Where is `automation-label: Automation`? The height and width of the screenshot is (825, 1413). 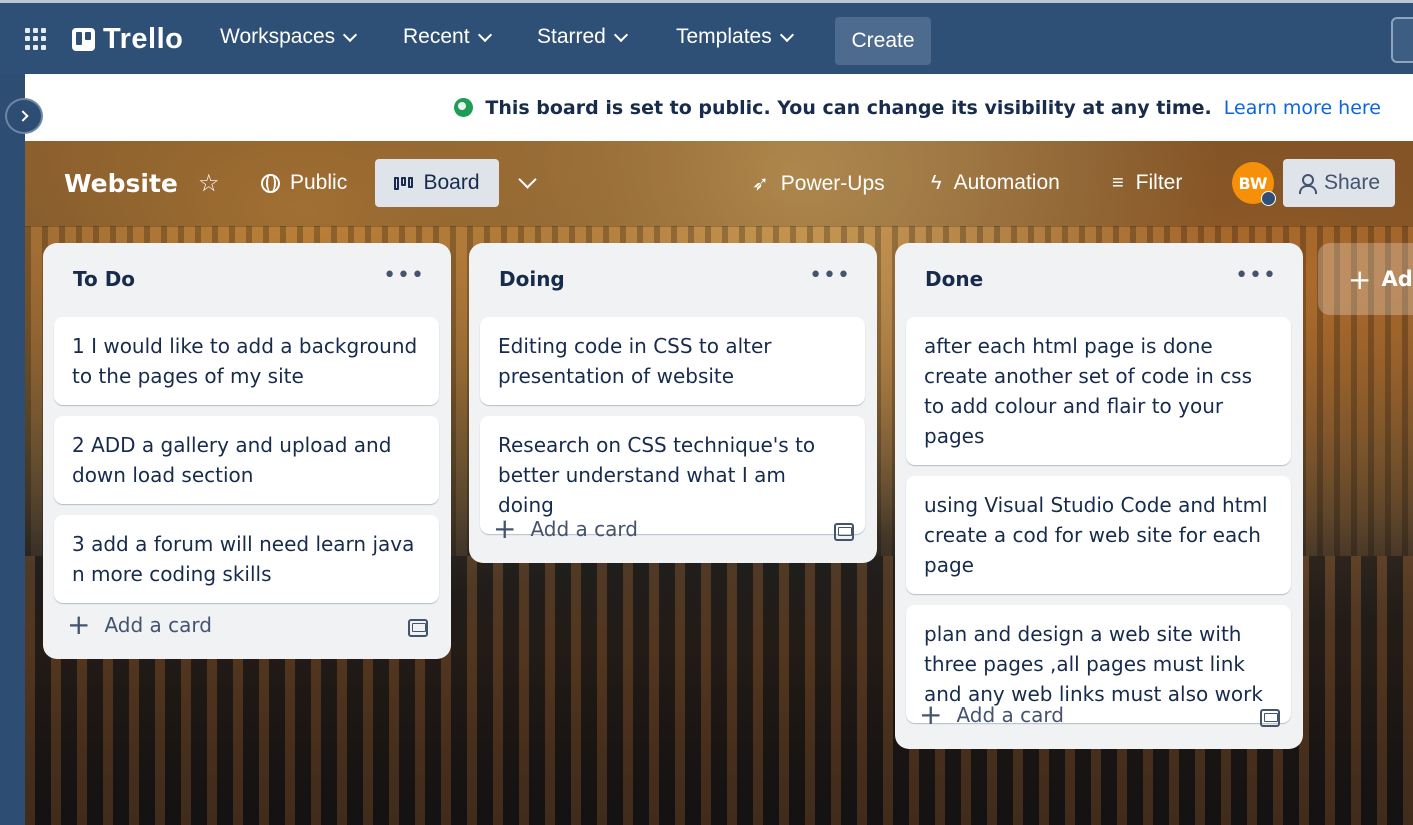 automation-label: Automation is located at coordinates (1006, 182).